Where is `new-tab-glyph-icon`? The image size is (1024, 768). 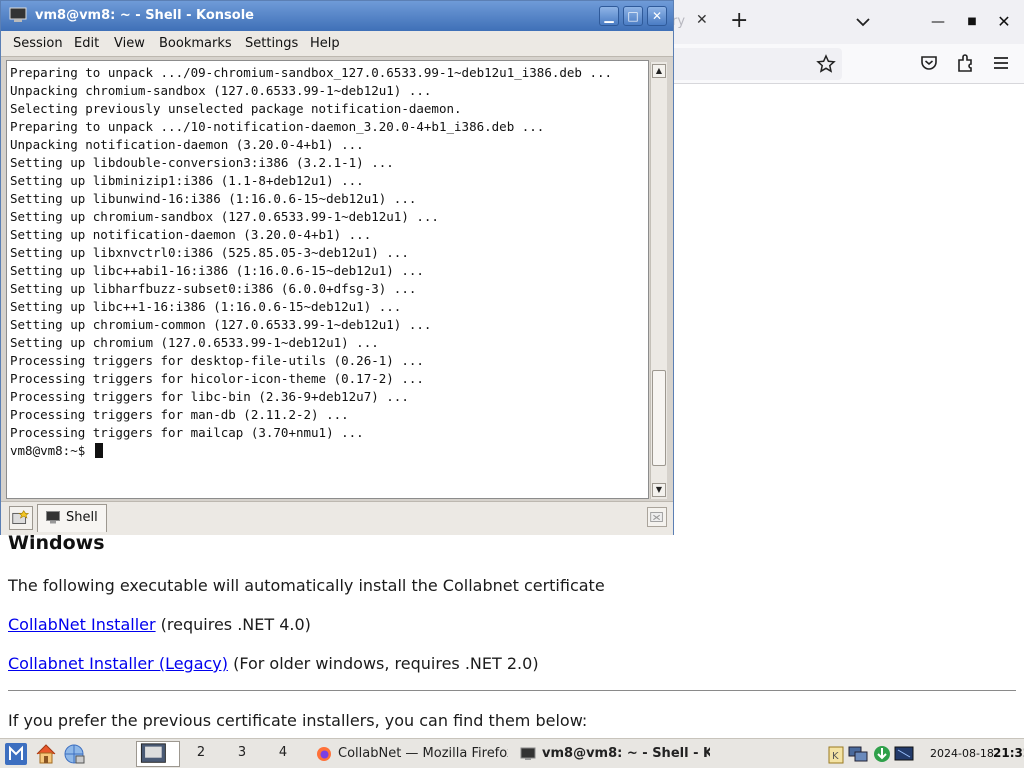 new-tab-glyph-icon is located at coordinates (21, 517).